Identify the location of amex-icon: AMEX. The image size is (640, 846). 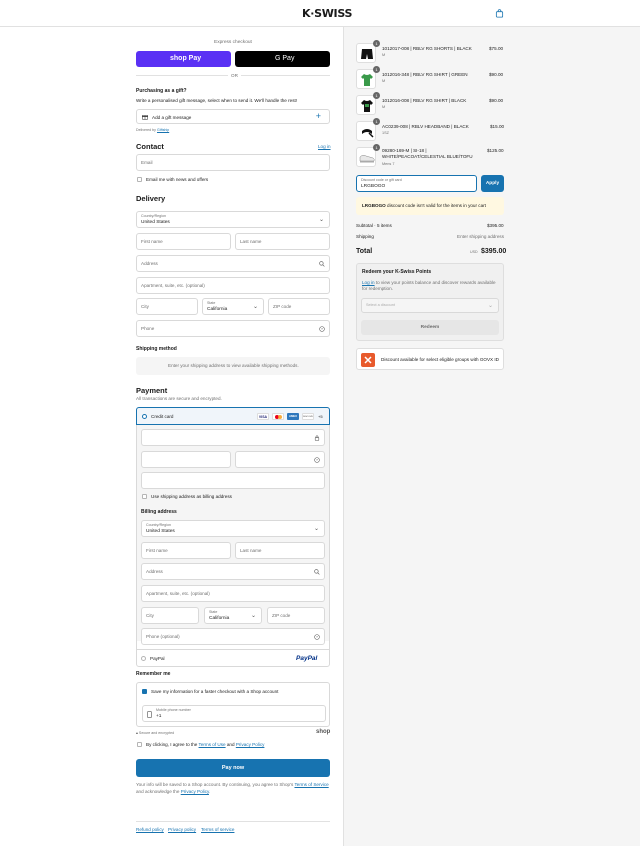
(293, 416).